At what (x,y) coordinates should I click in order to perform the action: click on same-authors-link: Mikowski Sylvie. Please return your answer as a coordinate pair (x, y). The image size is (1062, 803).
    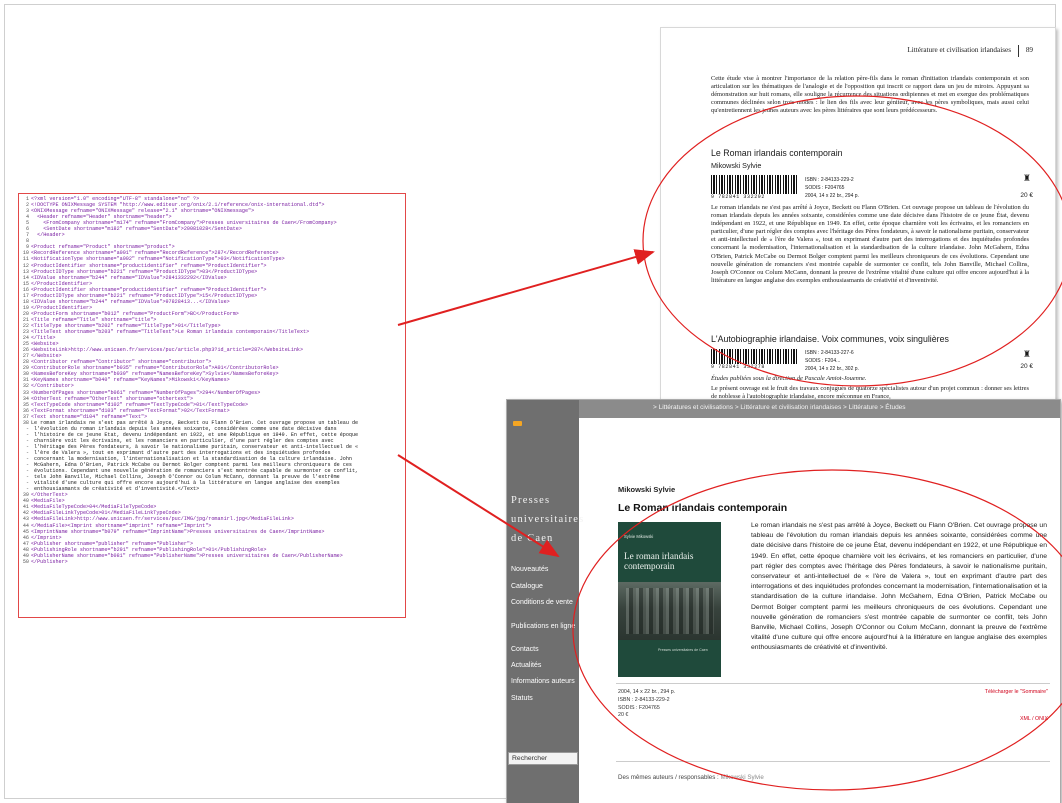
    Looking at the image, I should click on (742, 777).